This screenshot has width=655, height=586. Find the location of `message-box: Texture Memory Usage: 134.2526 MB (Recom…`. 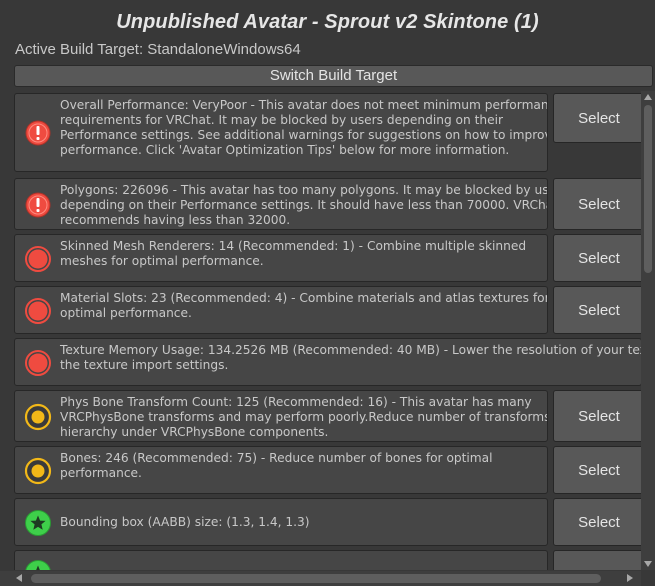

message-box: Texture Memory Usage: 134.2526 MB (Recom… is located at coordinates (327, 362).